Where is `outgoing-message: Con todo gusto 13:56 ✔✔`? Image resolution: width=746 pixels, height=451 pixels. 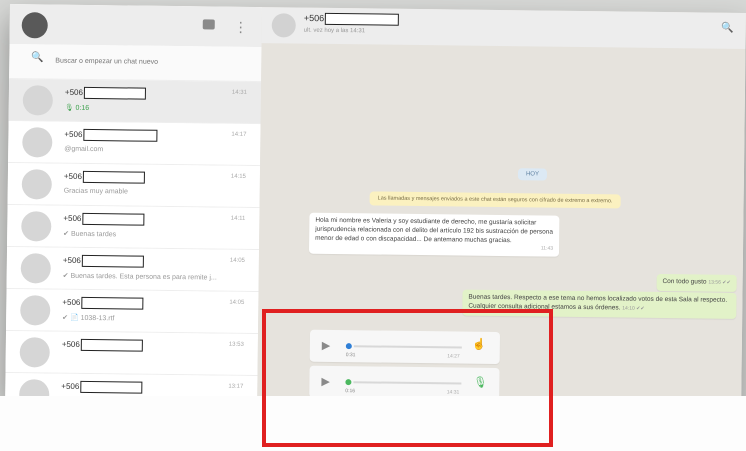 outgoing-message: Con todo gusto 13:56 ✔✔ is located at coordinates (696, 282).